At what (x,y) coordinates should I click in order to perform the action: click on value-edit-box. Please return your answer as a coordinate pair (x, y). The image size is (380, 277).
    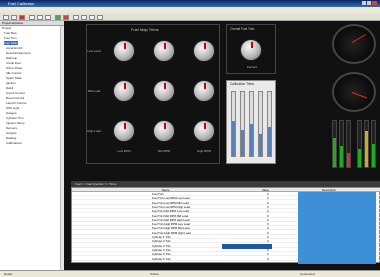
    Looking at the image, I should click on (247, 246).